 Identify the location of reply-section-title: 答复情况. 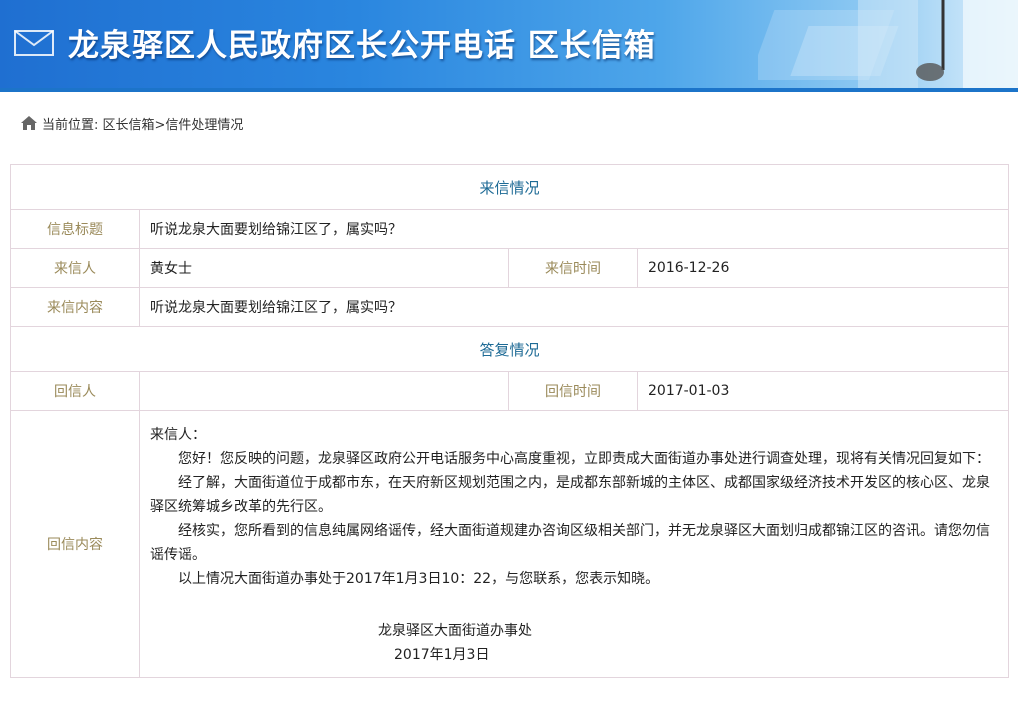
(509, 349).